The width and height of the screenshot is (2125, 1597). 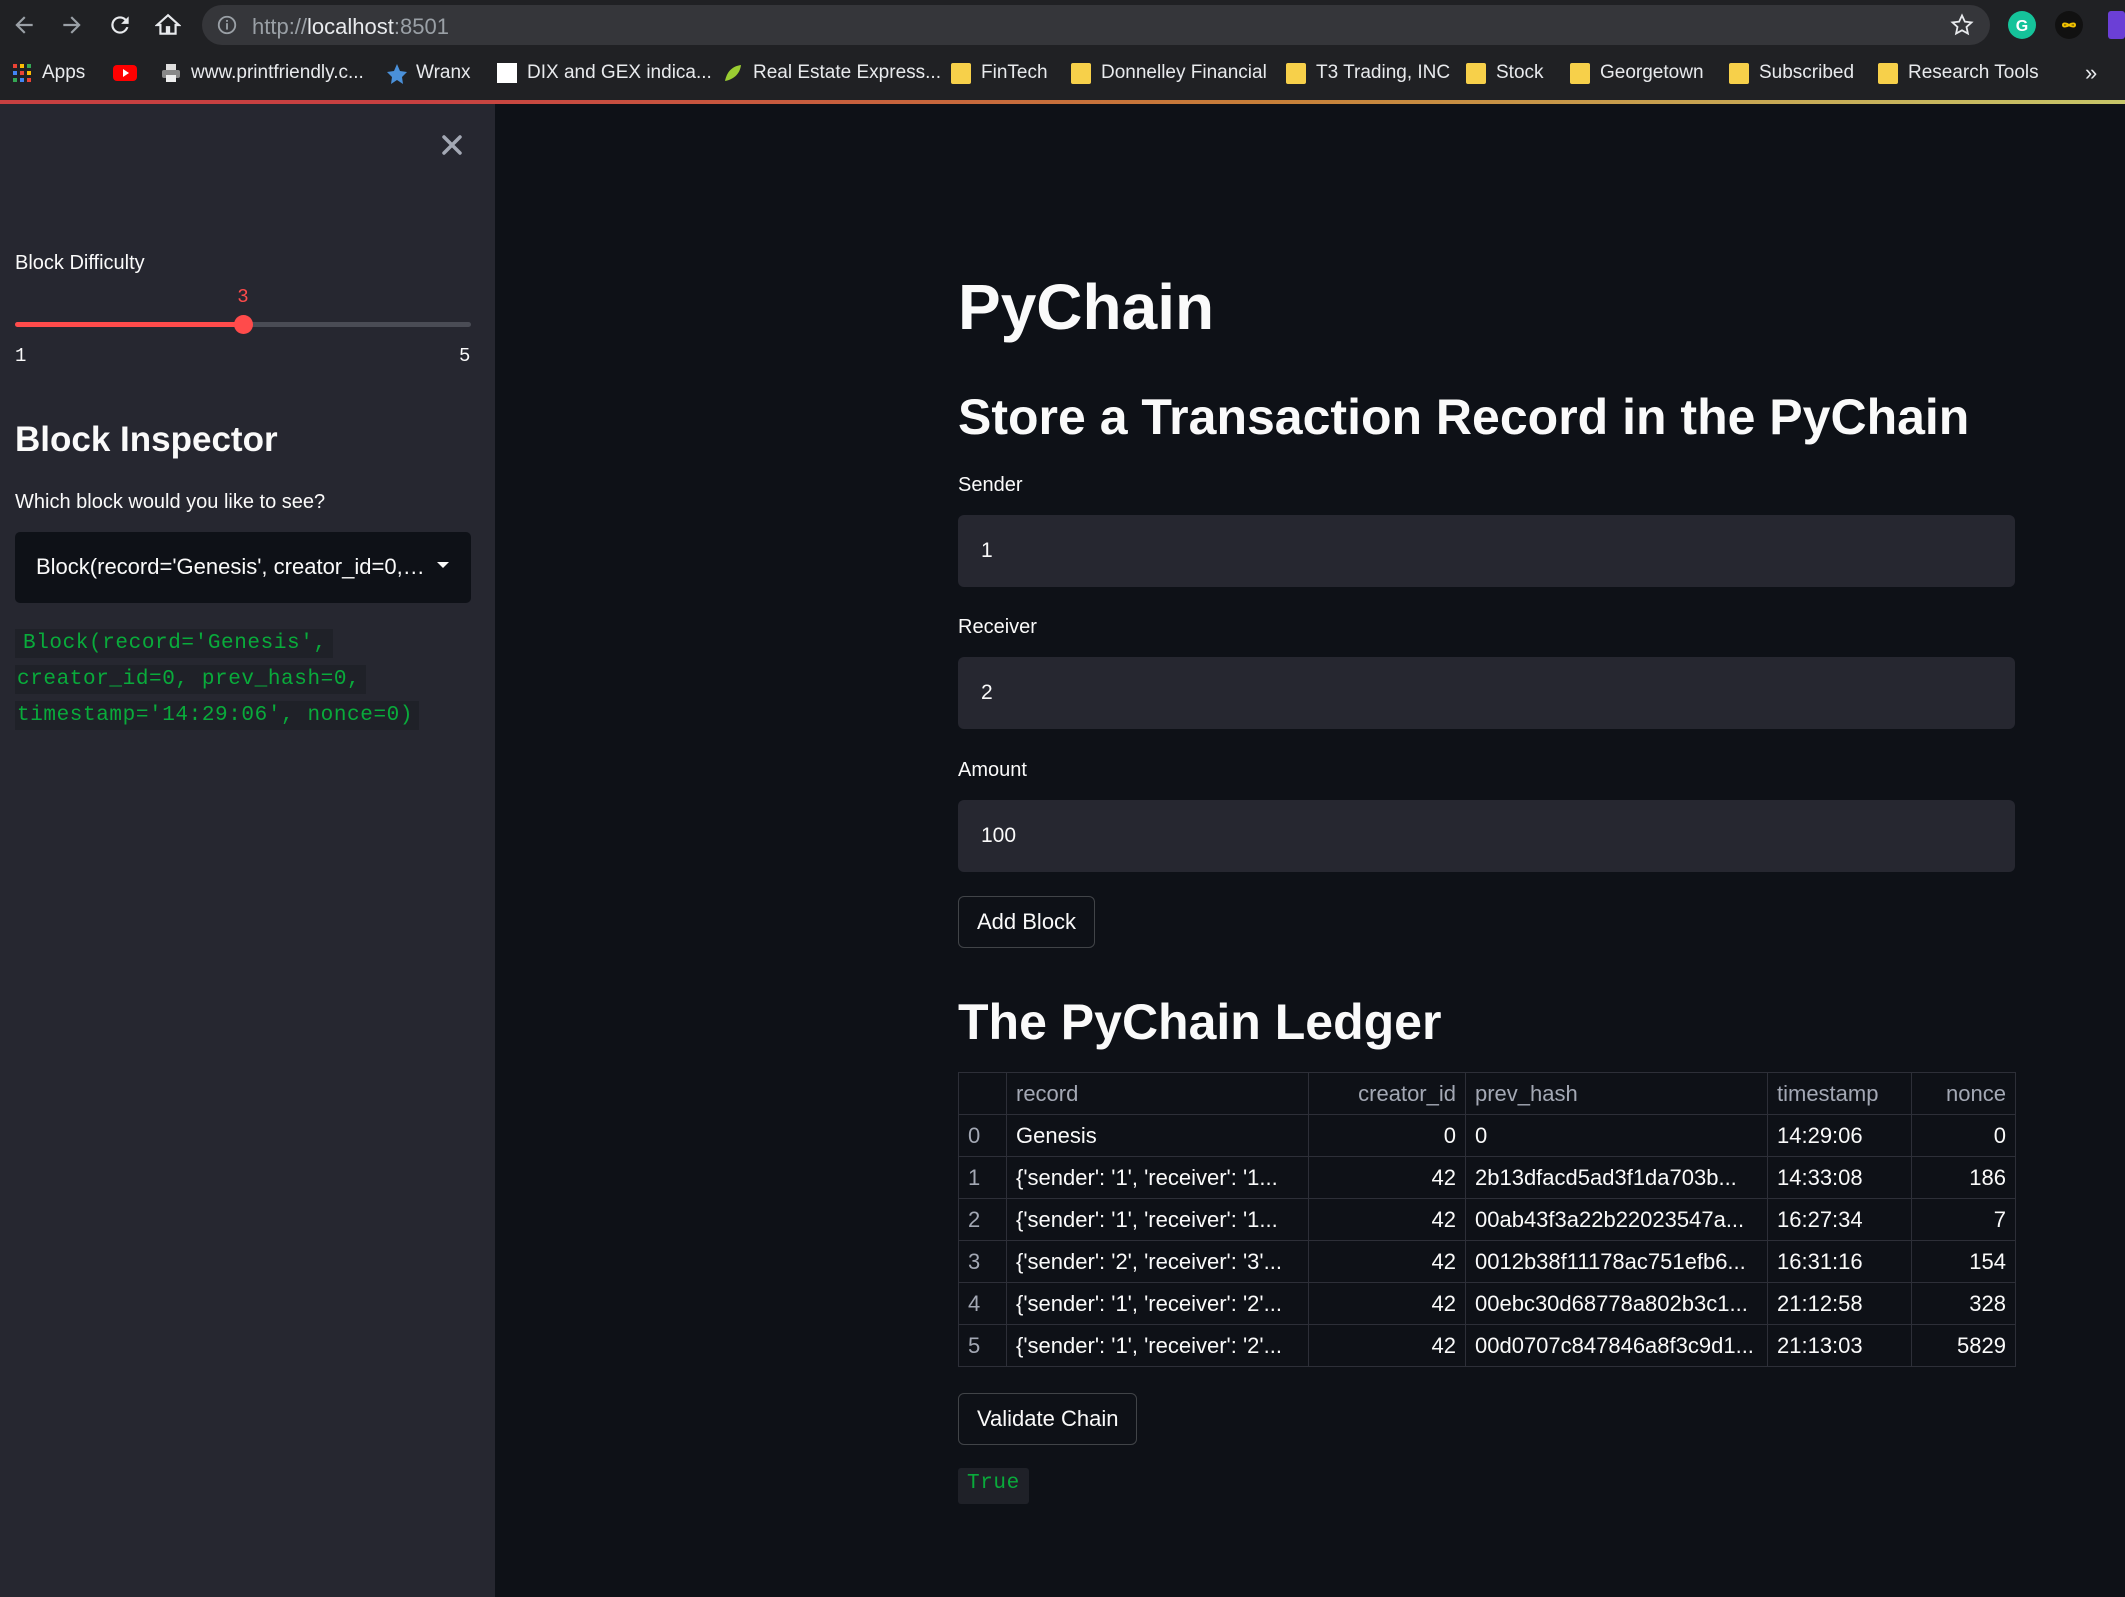 What do you see at coordinates (1014, 72) in the screenshot?
I see `bookmark-label: FinTech` at bounding box center [1014, 72].